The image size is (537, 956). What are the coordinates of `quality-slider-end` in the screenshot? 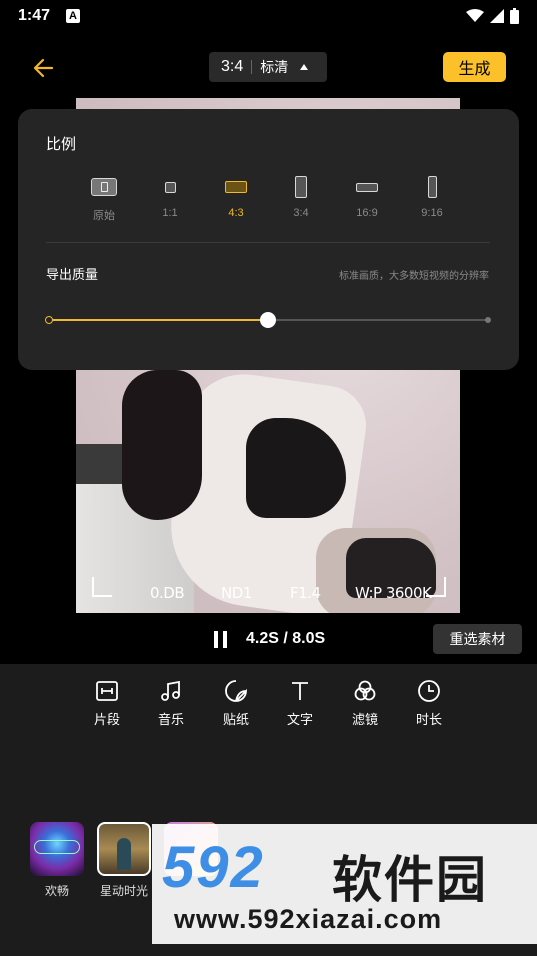 It's located at (488, 320).